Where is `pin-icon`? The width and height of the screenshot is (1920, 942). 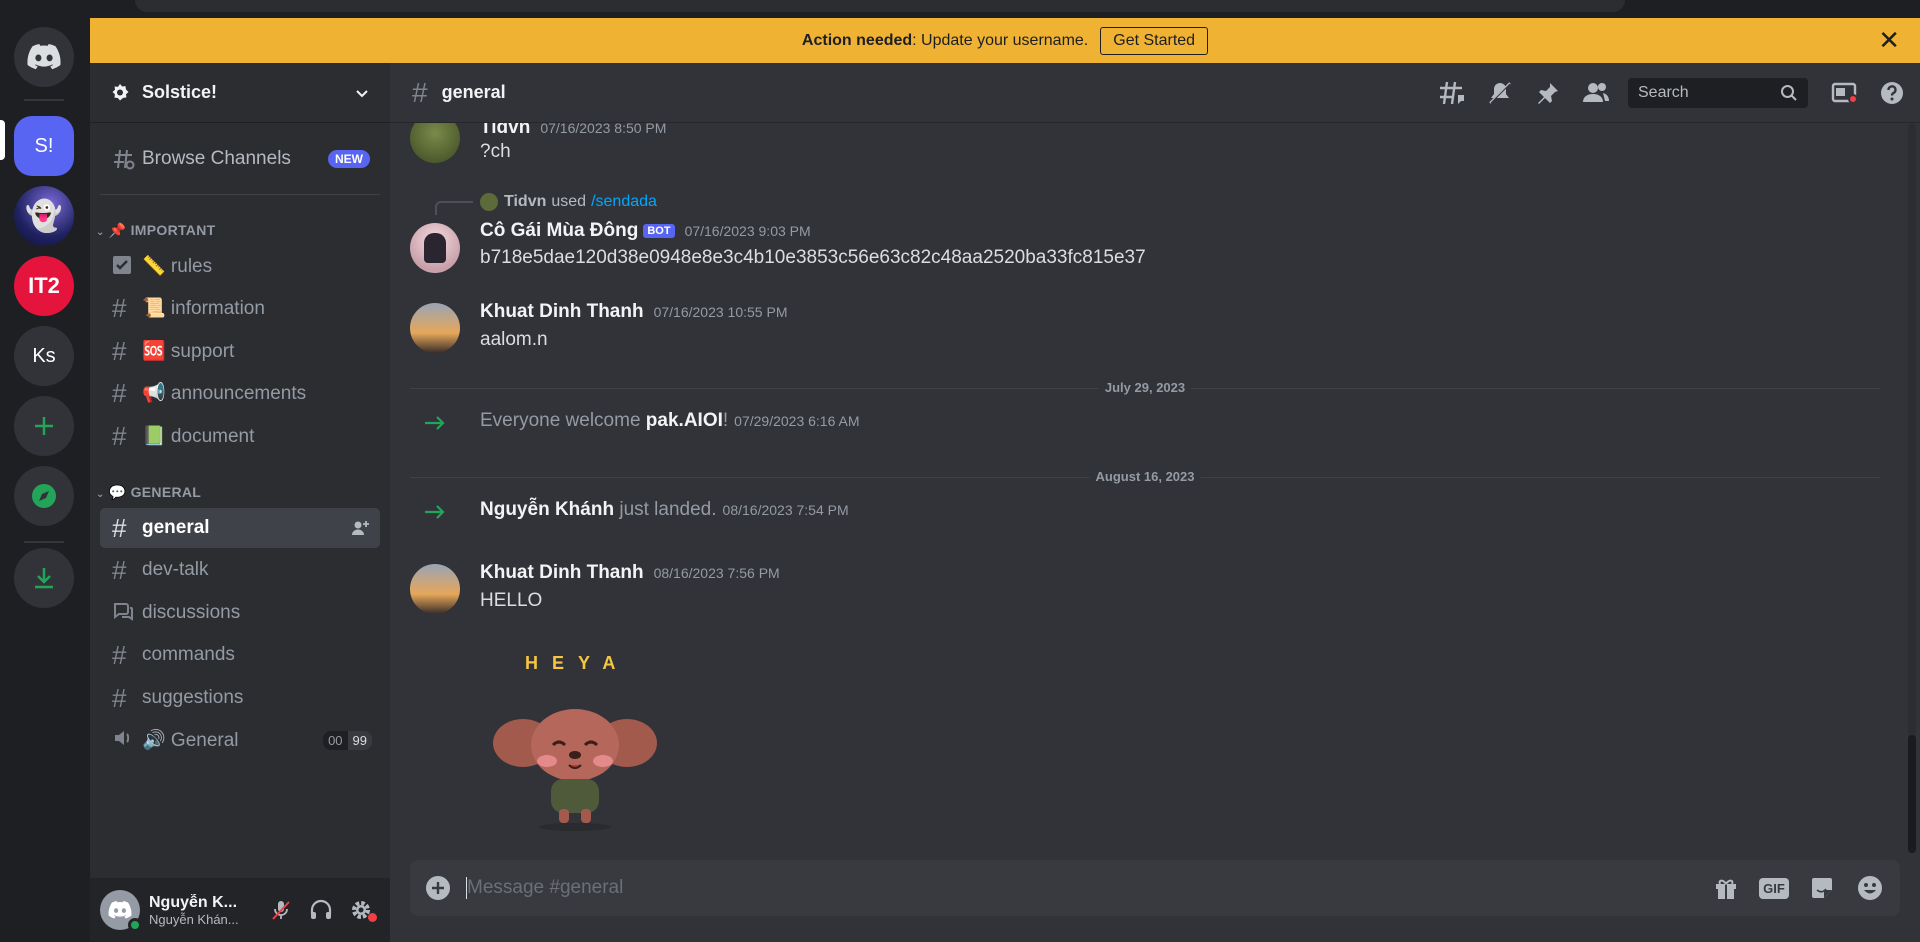
pin-icon is located at coordinates (1548, 93).